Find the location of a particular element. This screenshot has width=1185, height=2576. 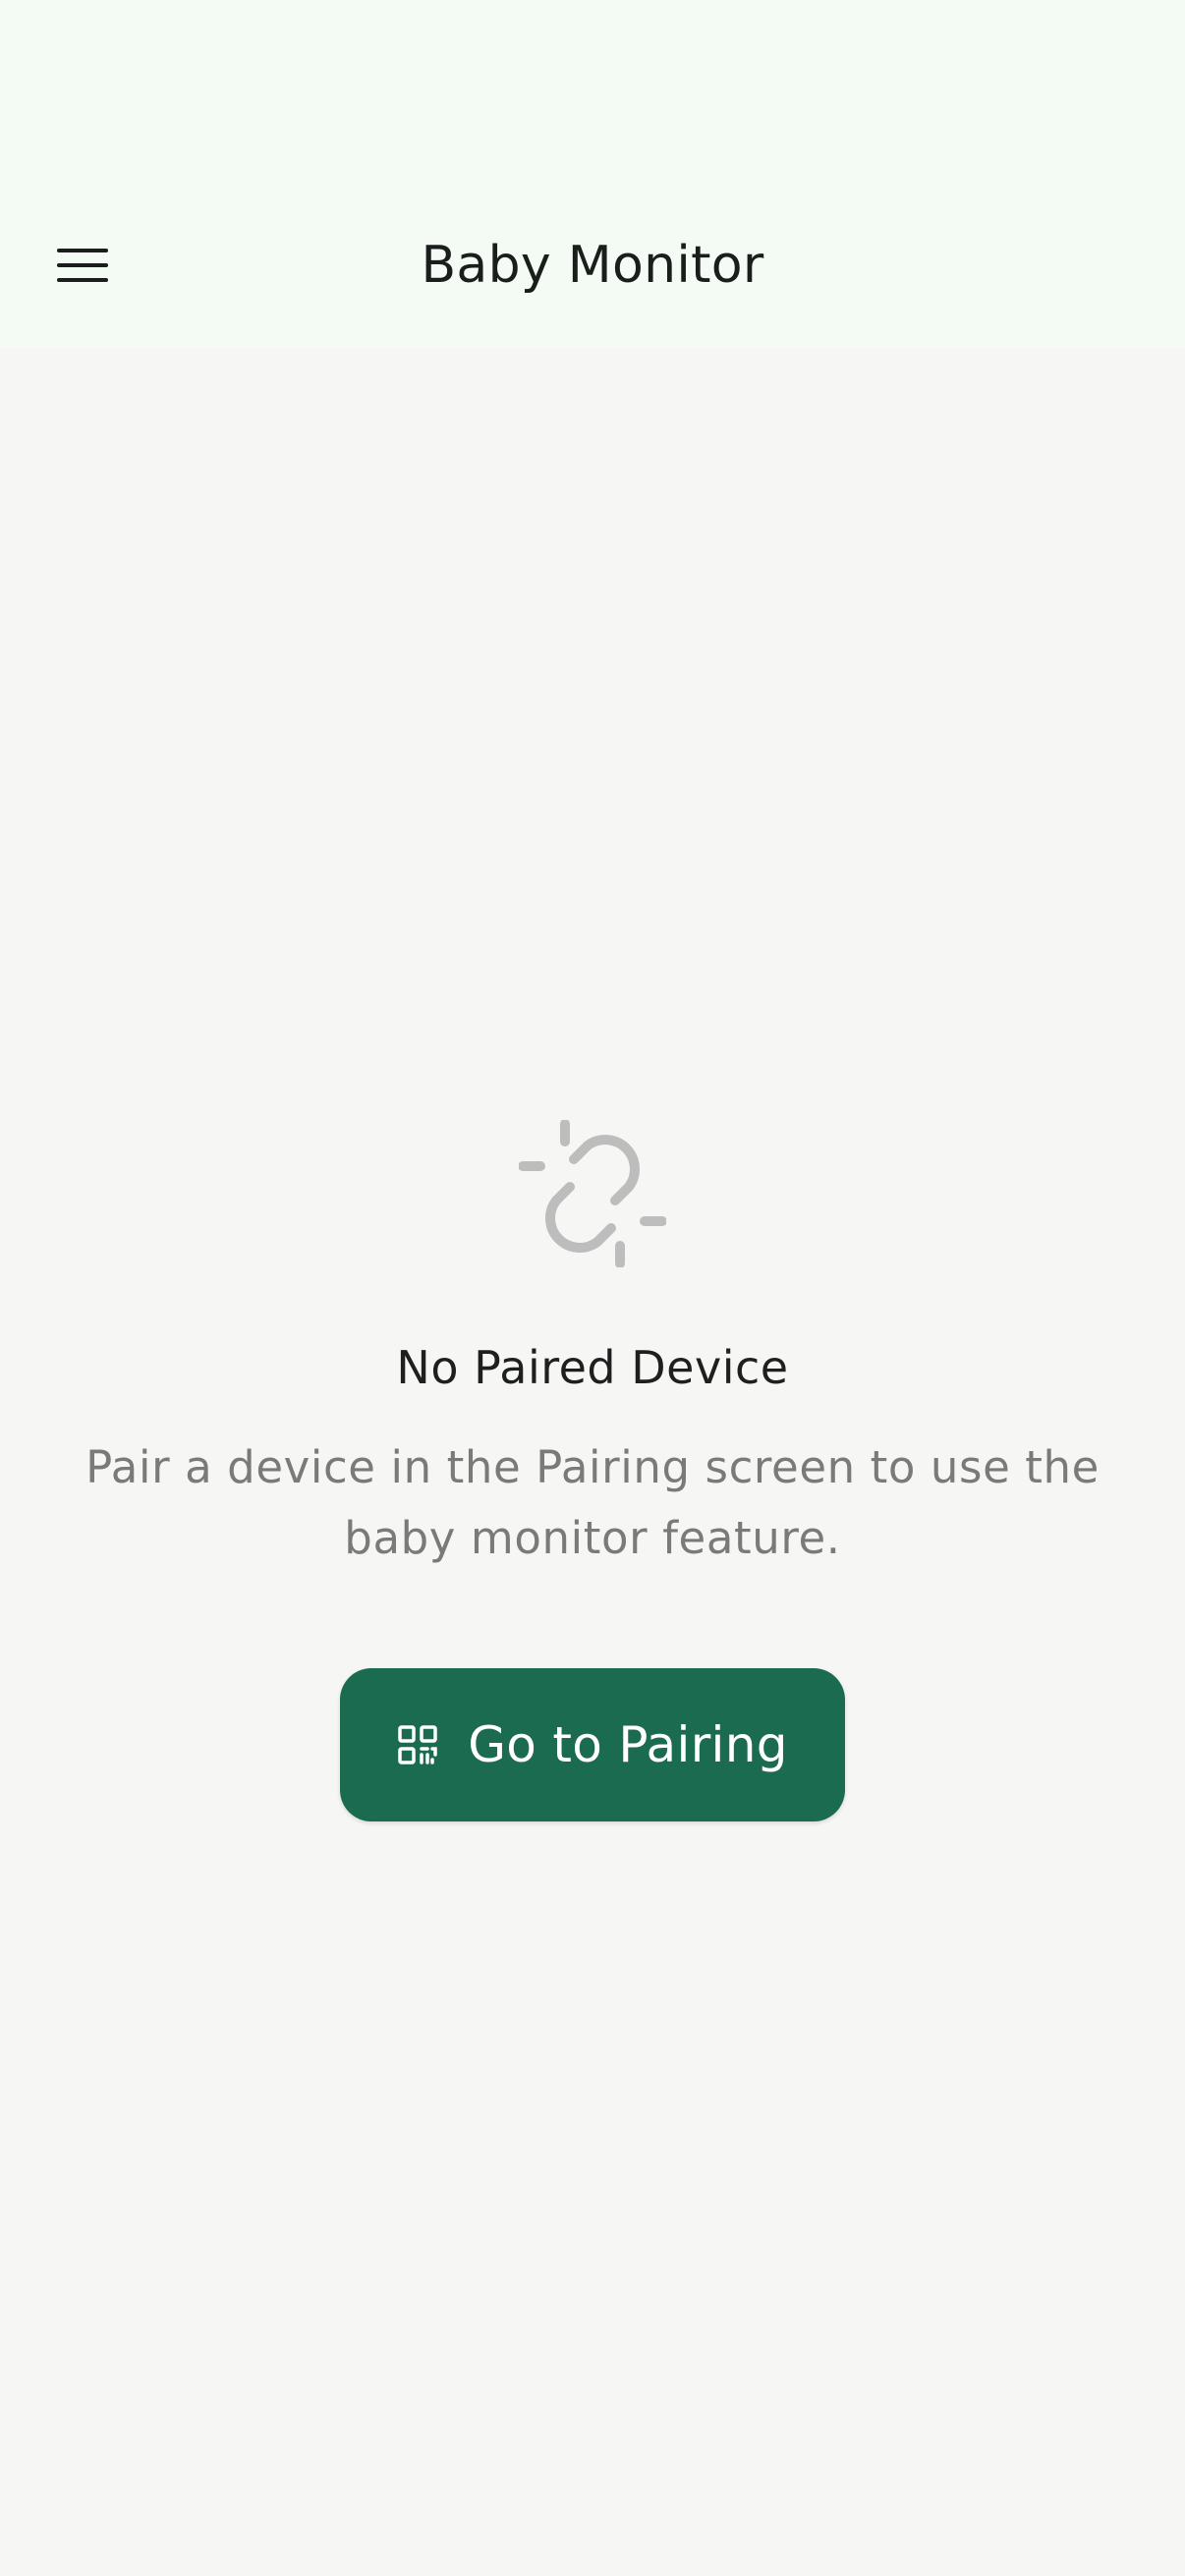

go-to-pairing-label: Go to Pairing is located at coordinates (628, 1744).